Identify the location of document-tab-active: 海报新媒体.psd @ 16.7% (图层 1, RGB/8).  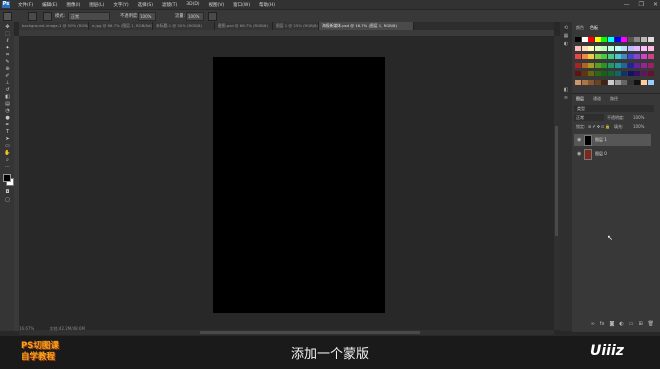
(366, 26).